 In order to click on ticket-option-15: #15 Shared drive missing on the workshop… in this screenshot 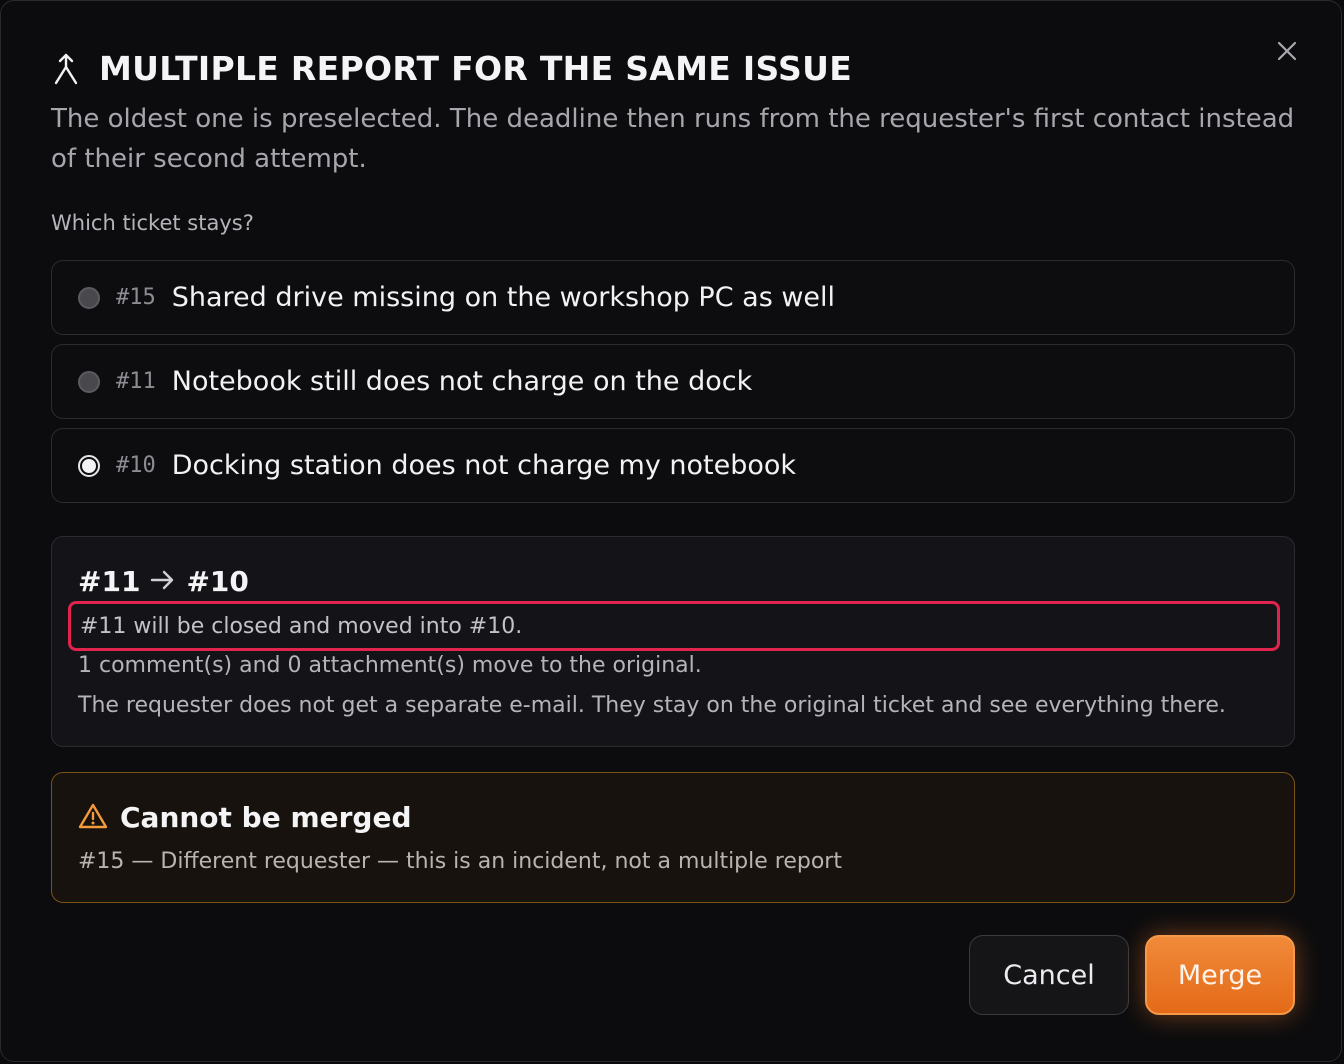, I will do `click(673, 297)`.